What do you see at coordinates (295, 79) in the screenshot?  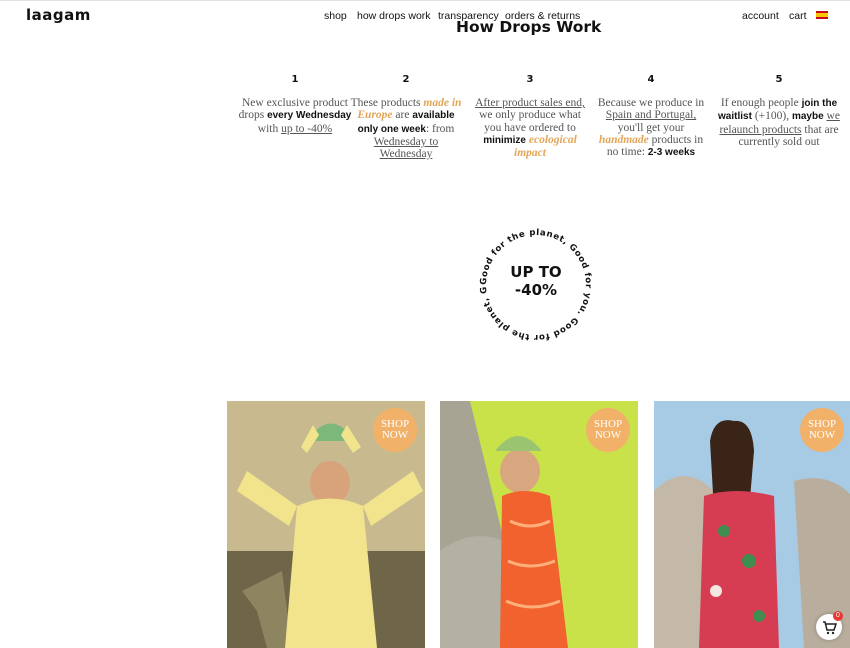 I see `step-number: 1` at bounding box center [295, 79].